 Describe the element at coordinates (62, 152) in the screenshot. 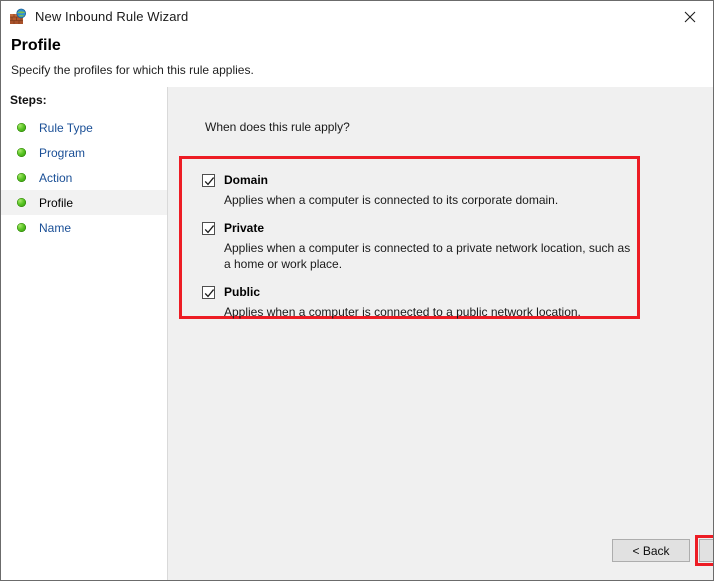

I see `sidebar-item-label: Program` at that location.